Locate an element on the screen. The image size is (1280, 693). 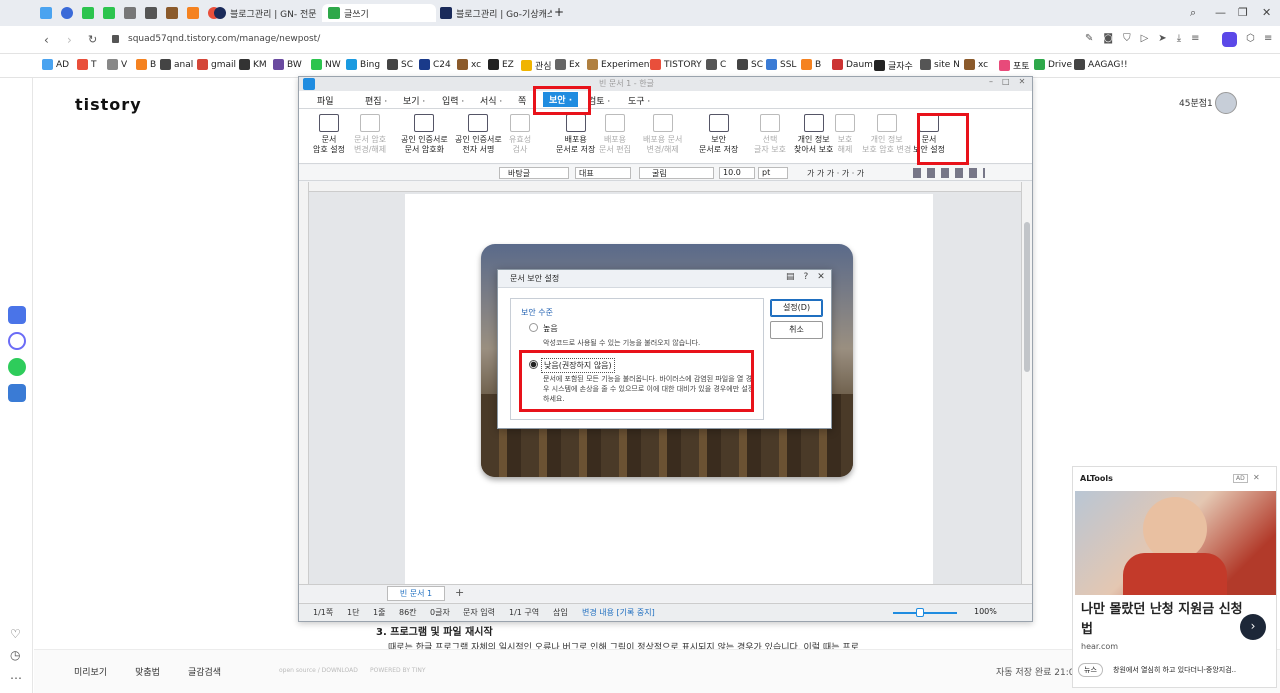
search-icon is located at coordinates (67, 13).